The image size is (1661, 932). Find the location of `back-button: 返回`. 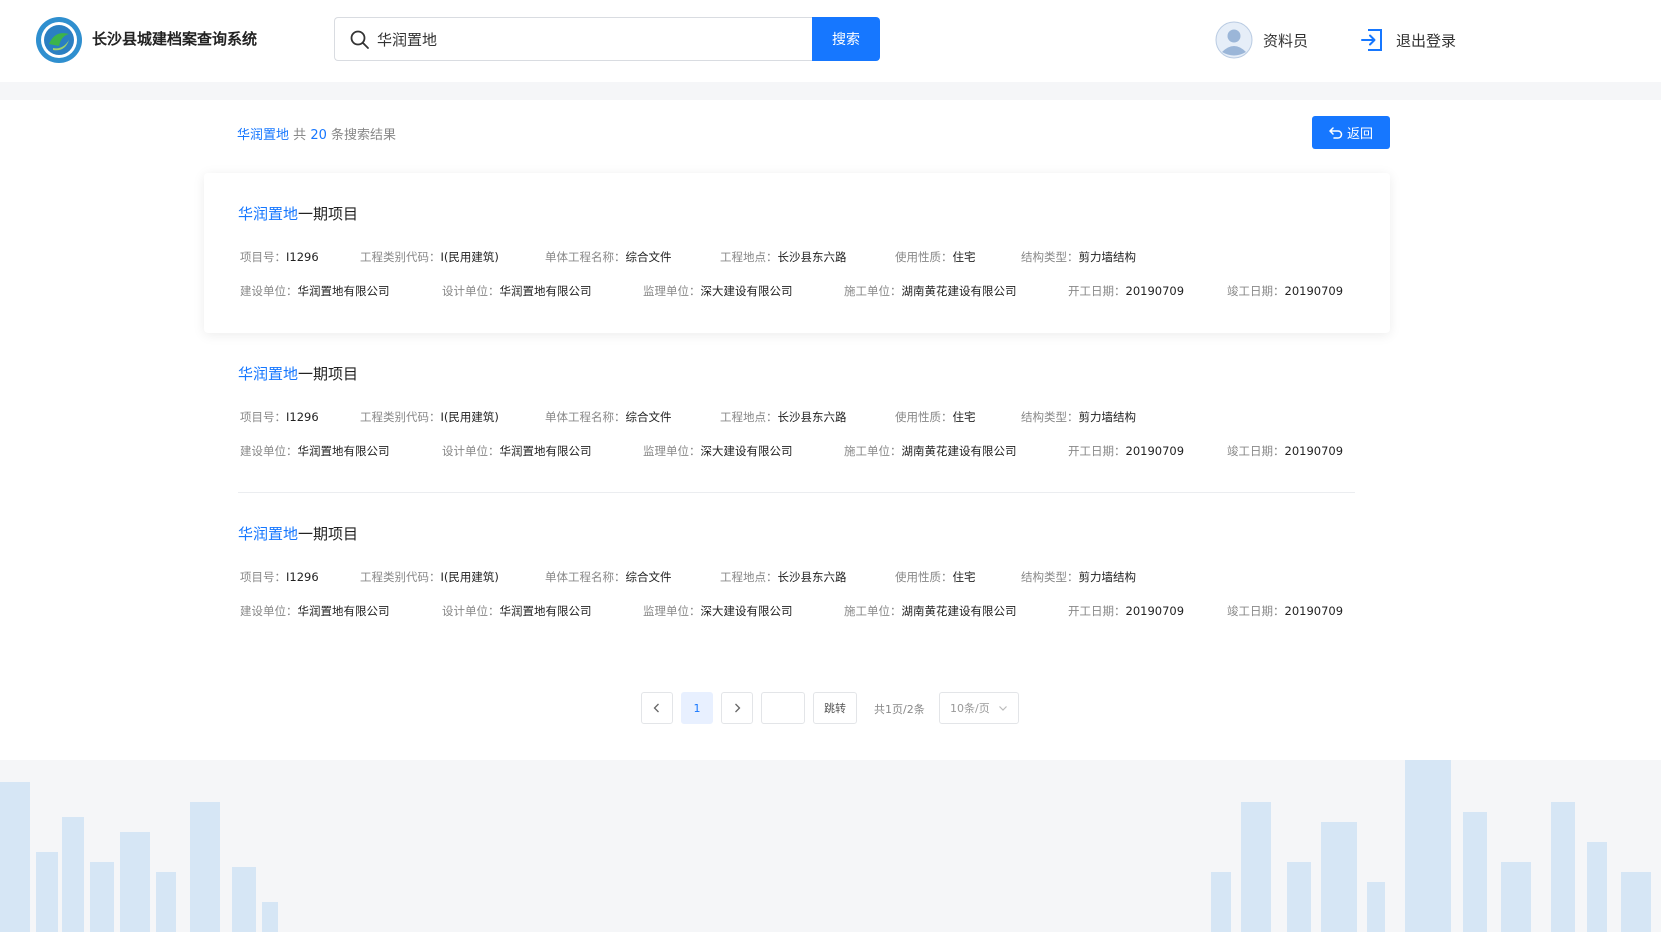

back-button: 返回 is located at coordinates (1351, 132).